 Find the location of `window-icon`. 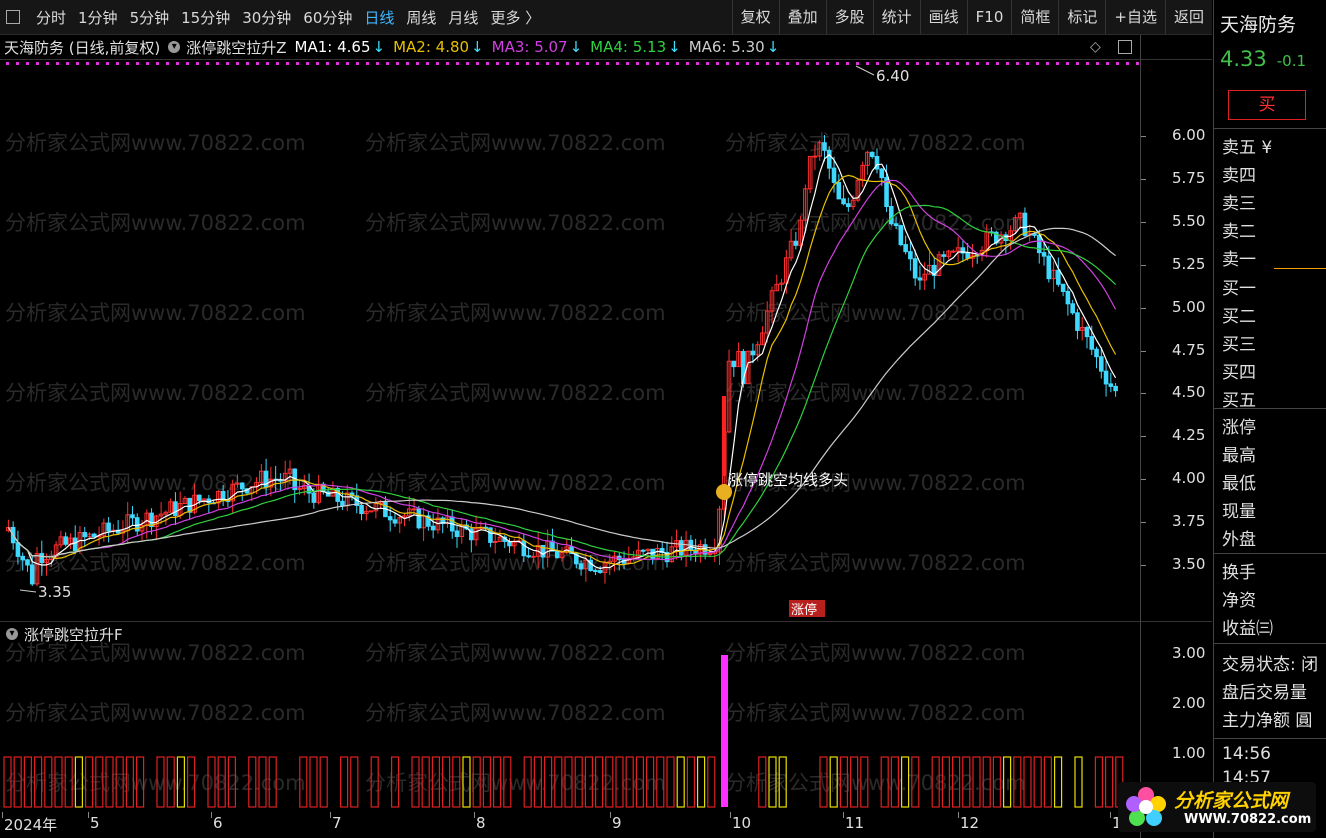

window-icon is located at coordinates (1125, 47).